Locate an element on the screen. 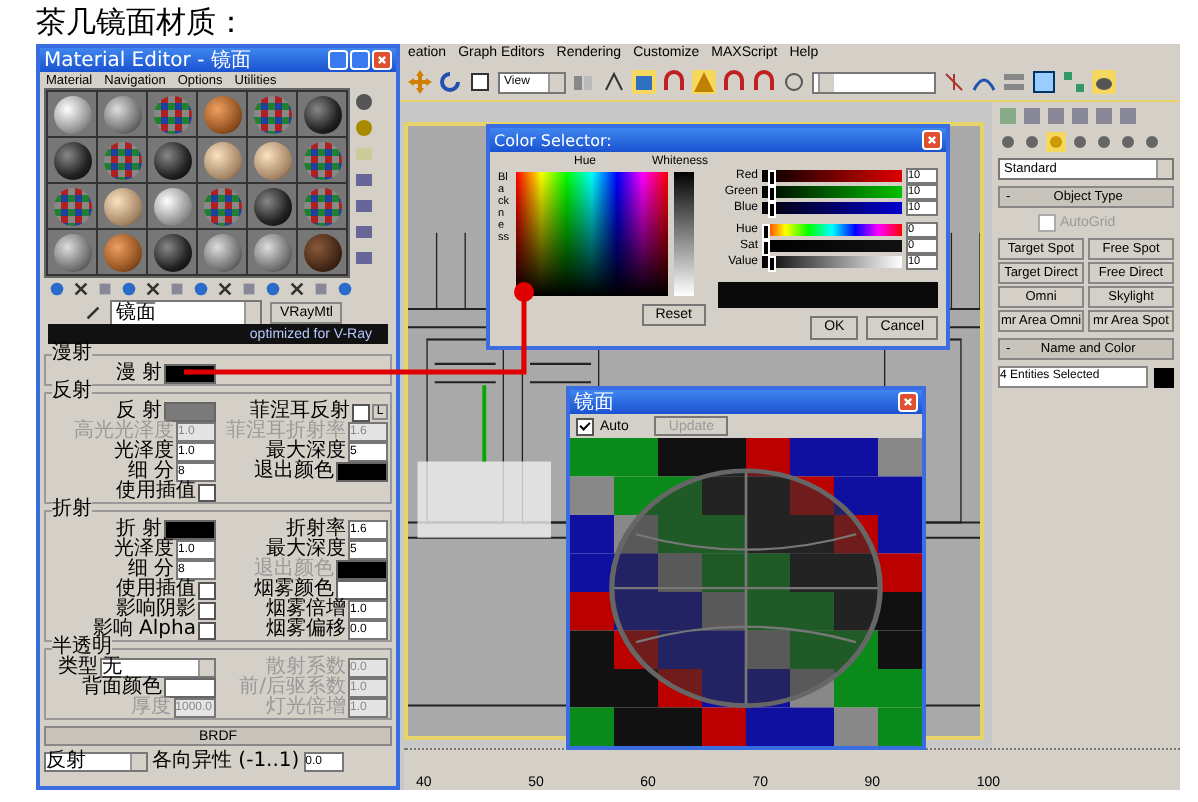  maximize-button is located at coordinates (360, 60).